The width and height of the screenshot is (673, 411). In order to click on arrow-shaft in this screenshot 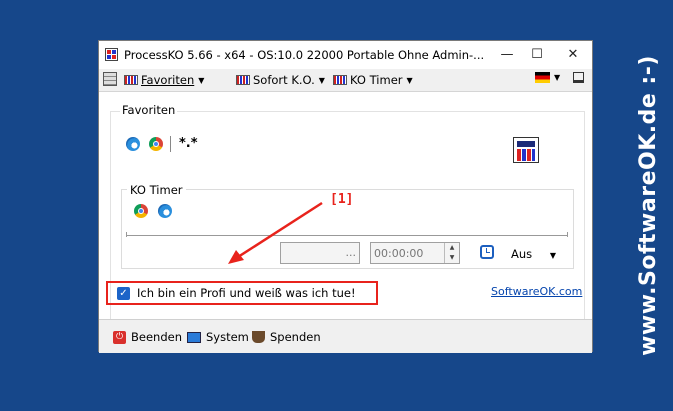, I will do `click(280, 230)`.